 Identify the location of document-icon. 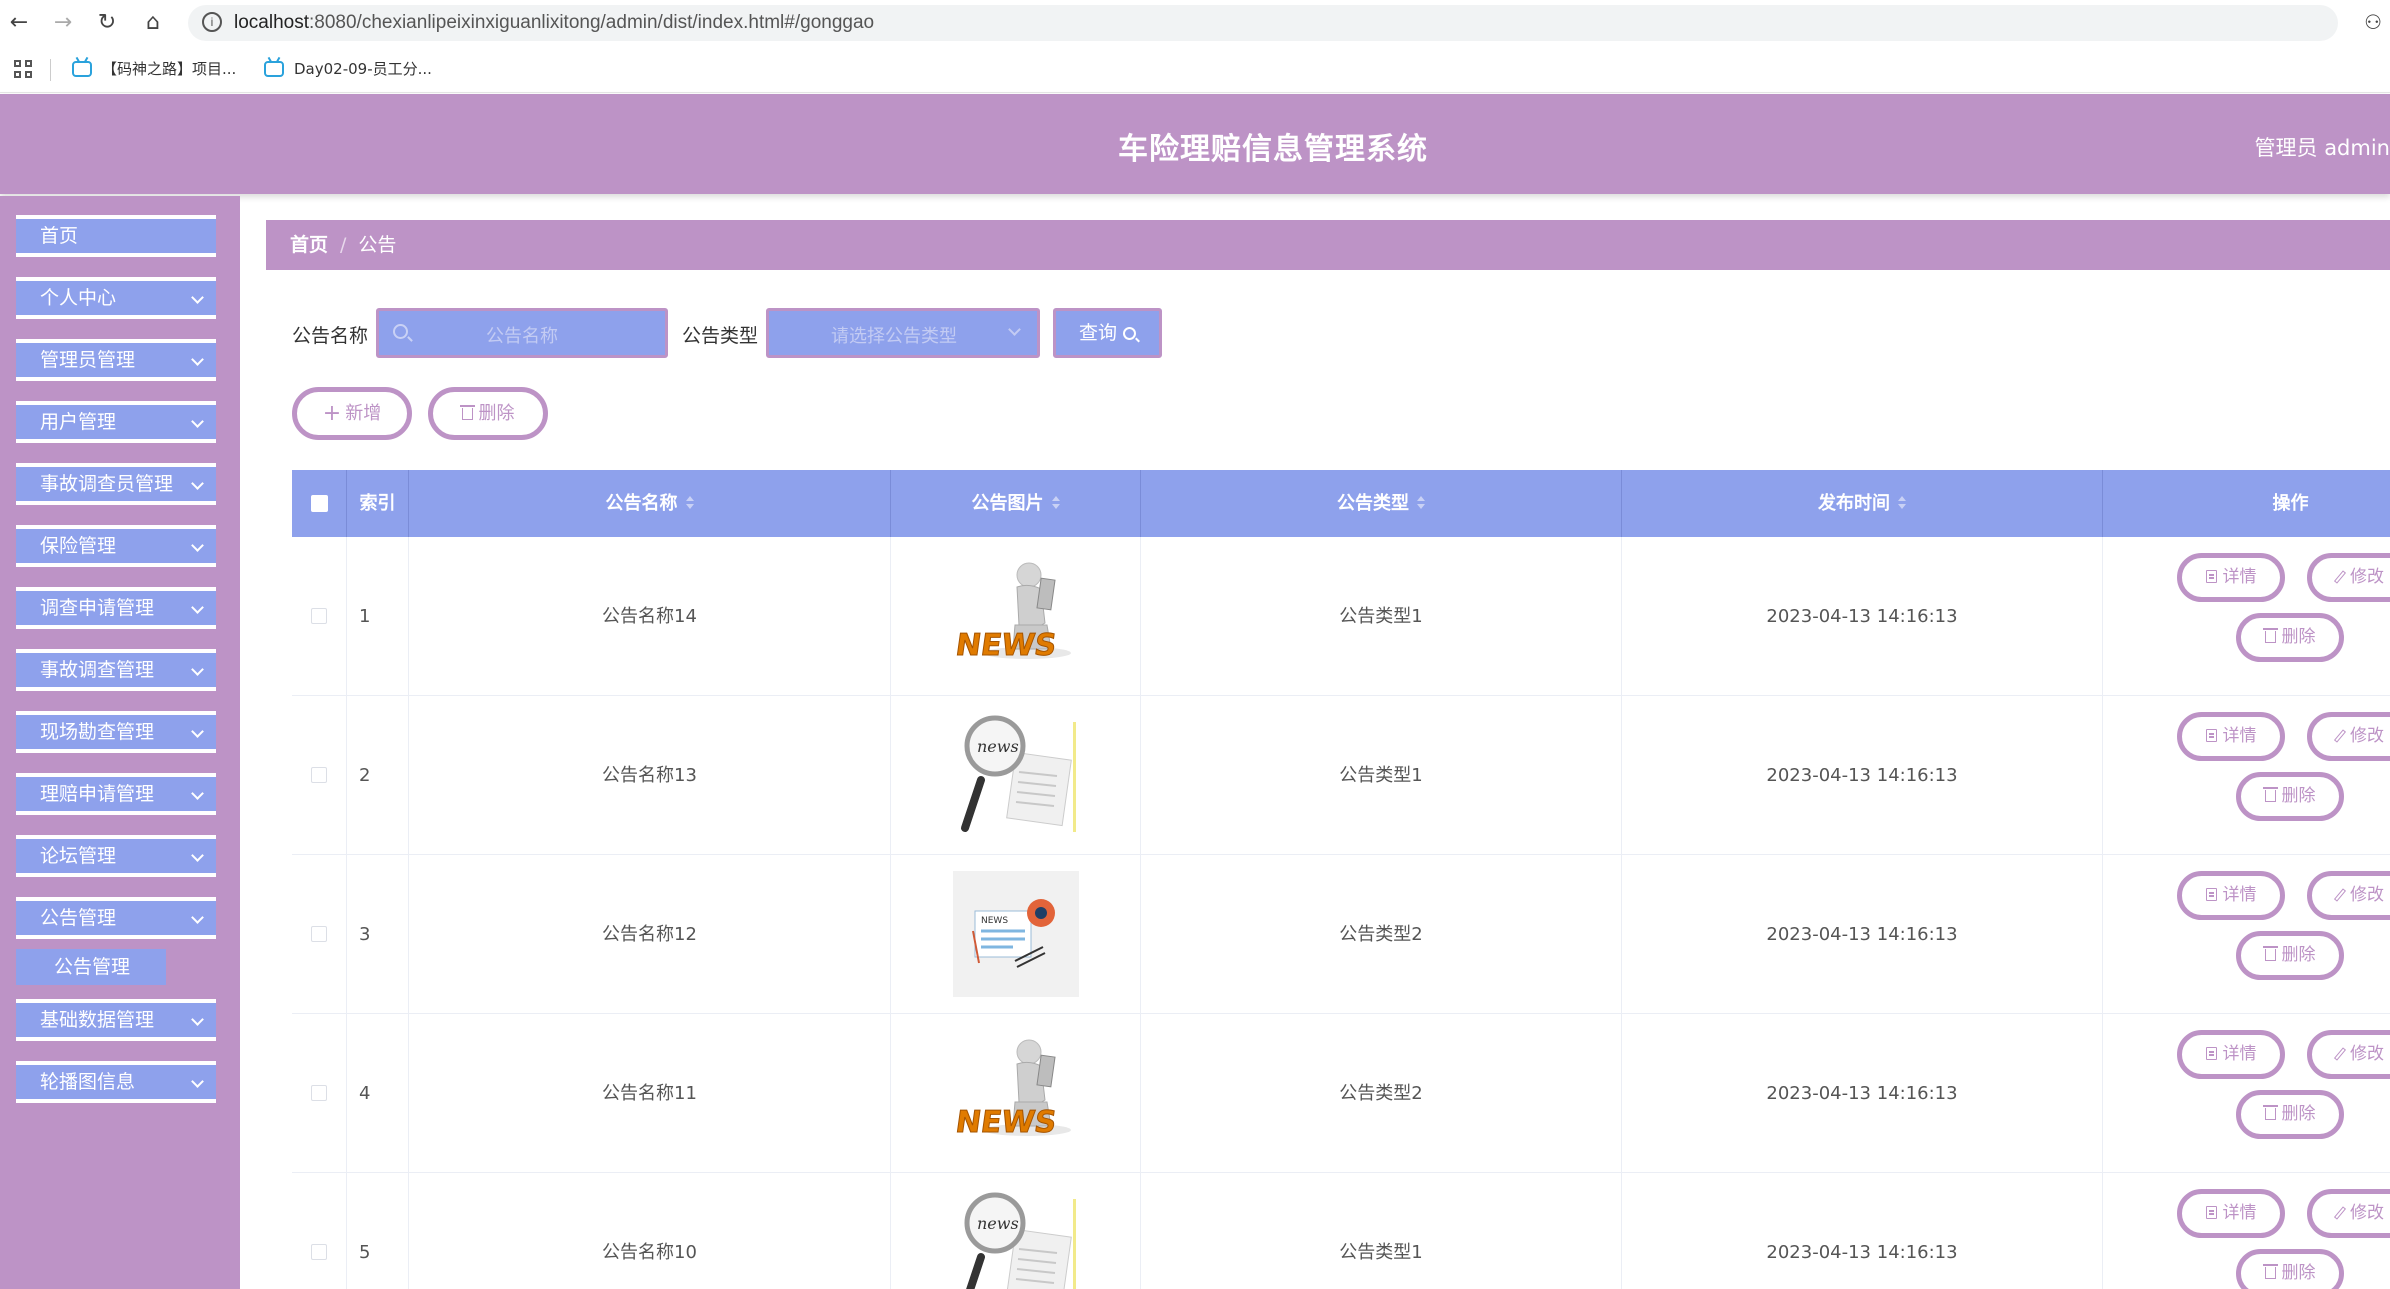
(2211, 1053).